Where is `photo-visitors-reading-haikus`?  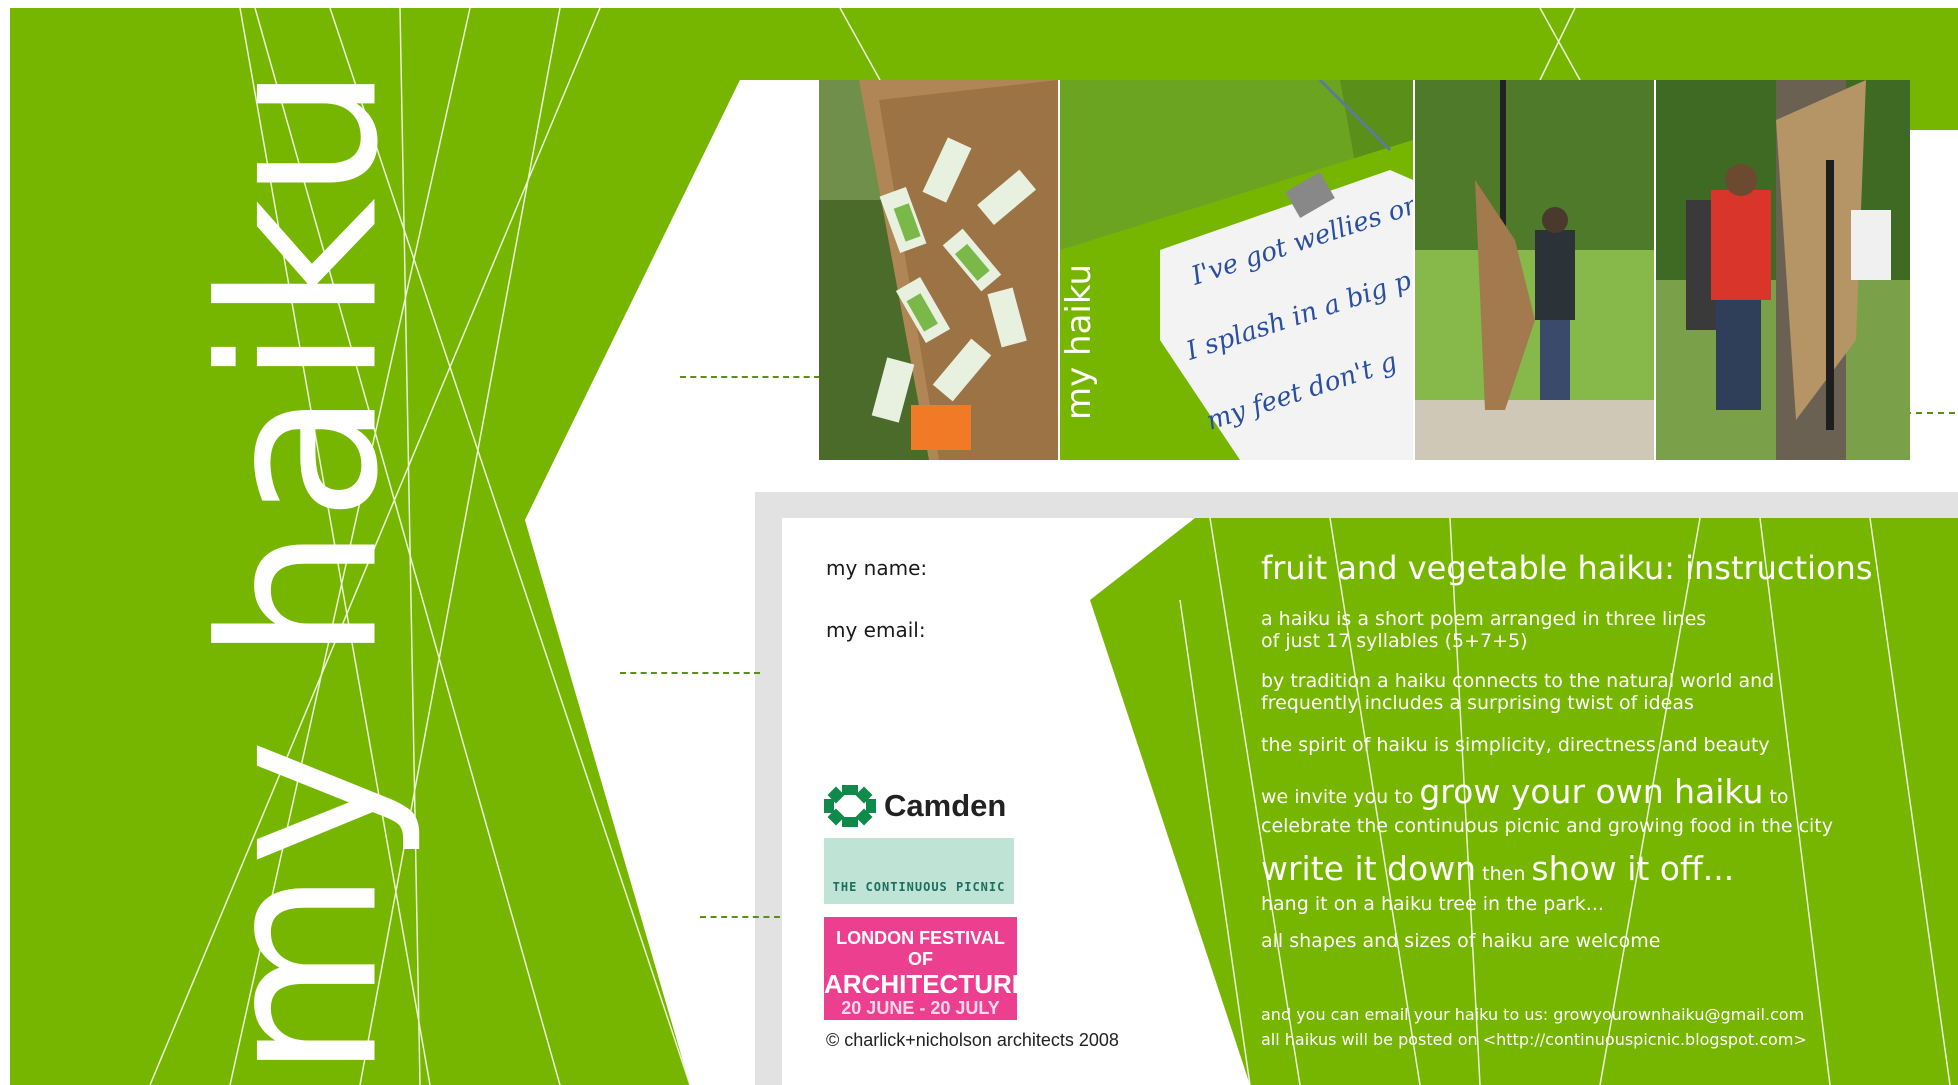 photo-visitors-reading-haikus is located at coordinates (1783, 270).